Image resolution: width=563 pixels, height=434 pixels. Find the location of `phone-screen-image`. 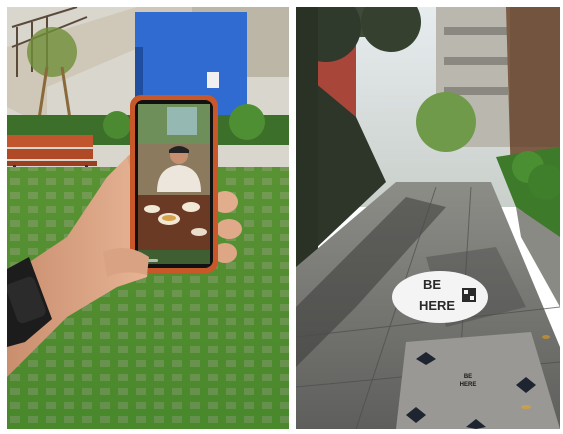

phone-screen-image is located at coordinates (174, 184).